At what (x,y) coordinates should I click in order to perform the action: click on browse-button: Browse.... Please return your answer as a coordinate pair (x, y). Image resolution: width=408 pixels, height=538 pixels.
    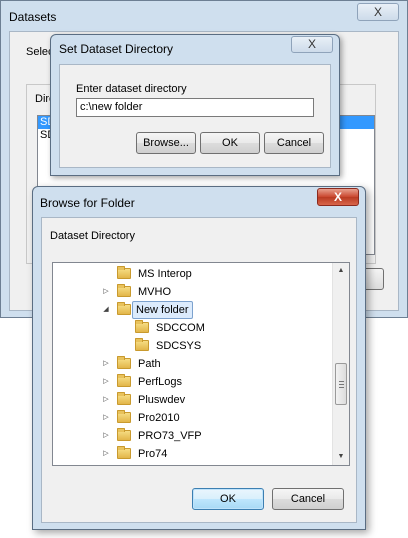
    Looking at the image, I should click on (166, 143).